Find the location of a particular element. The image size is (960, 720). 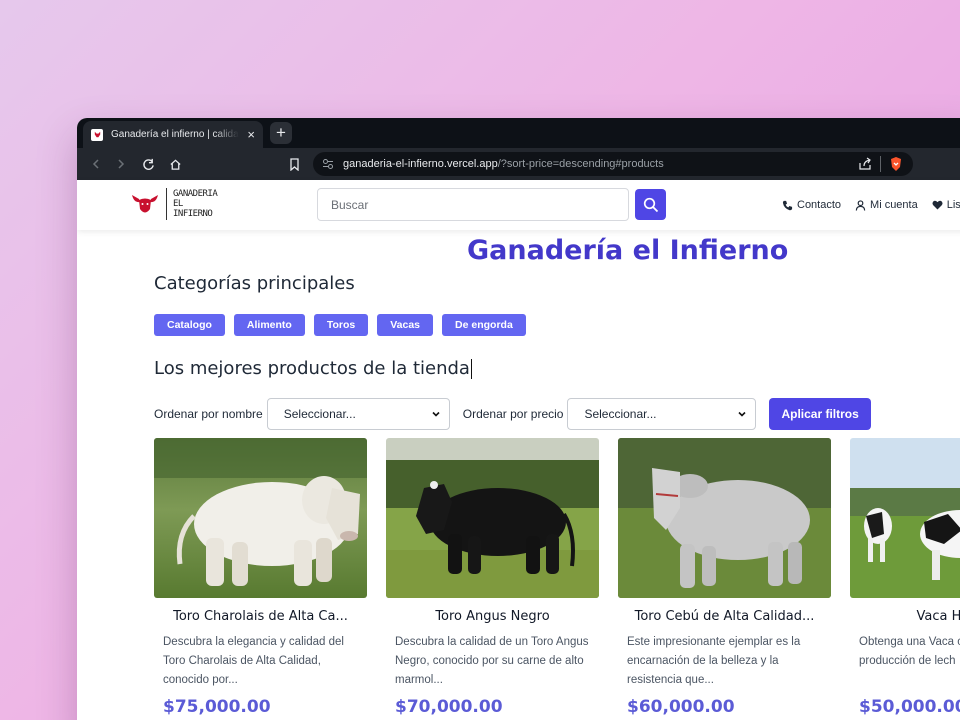

contact-link: Contacto is located at coordinates (811, 205).